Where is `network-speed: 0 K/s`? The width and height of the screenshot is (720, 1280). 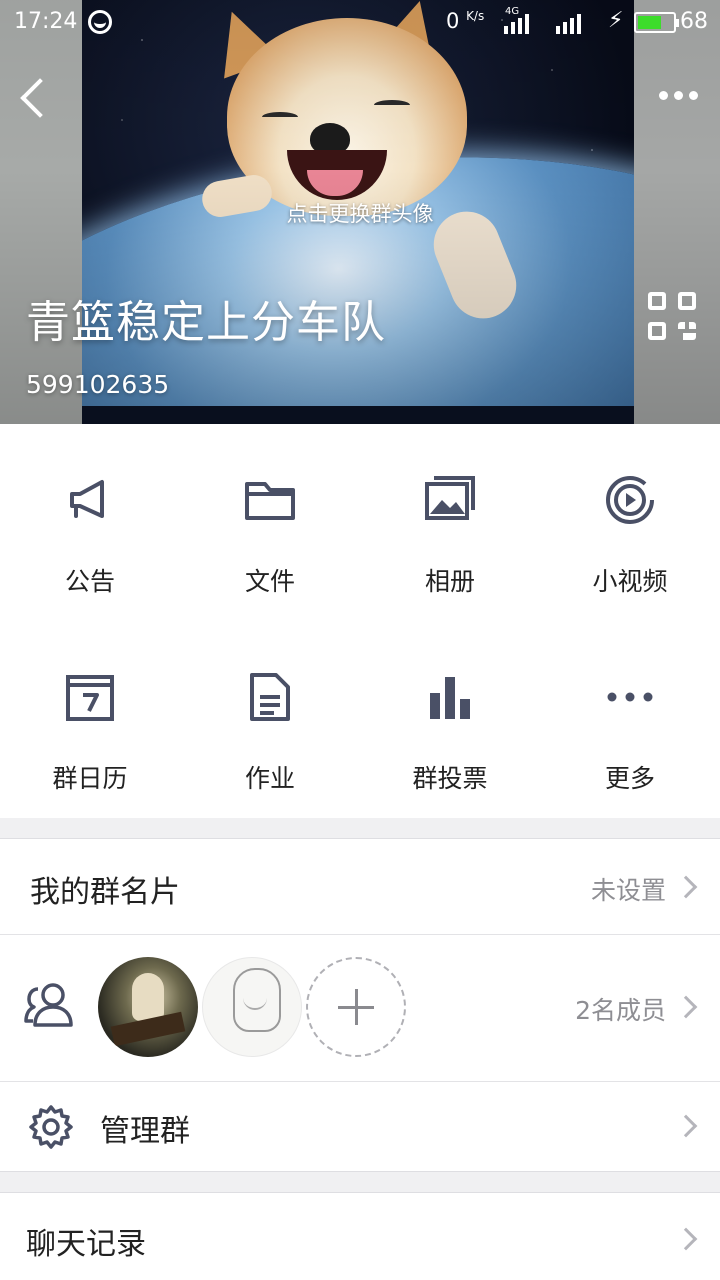
network-speed: 0 K/s is located at coordinates (465, 21).